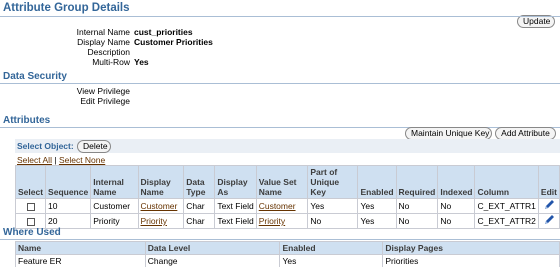 This screenshot has width=560, height=267. Describe the element at coordinates (471, 248) in the screenshot. I see `col-display-pages: Display Pages` at that location.